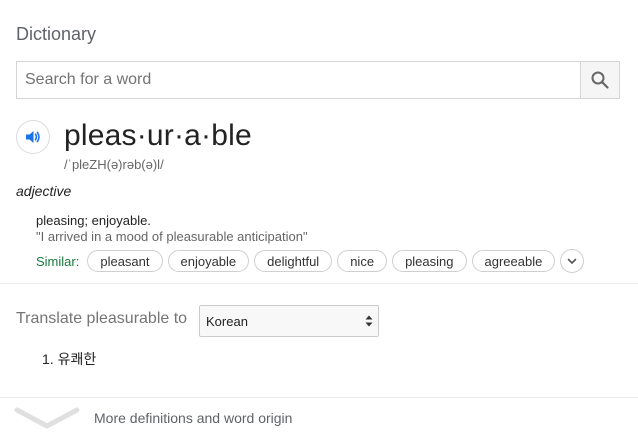  What do you see at coordinates (114, 164) in the screenshot?
I see `phonetic-spelling: /ˈpleZH(ə)rəb(ə)l/` at bounding box center [114, 164].